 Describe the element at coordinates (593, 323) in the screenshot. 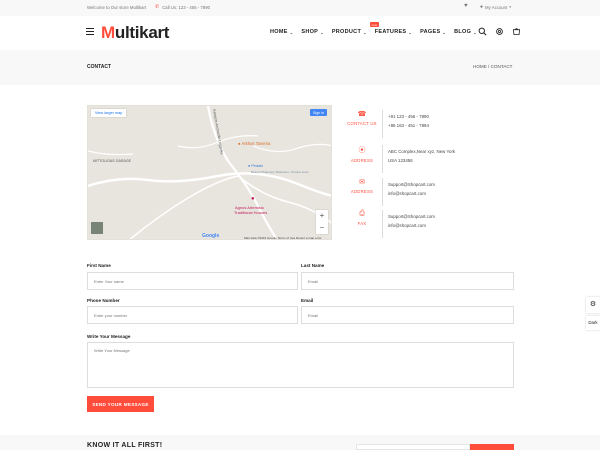

I see `dark-mode-toggle: Dark` at that location.